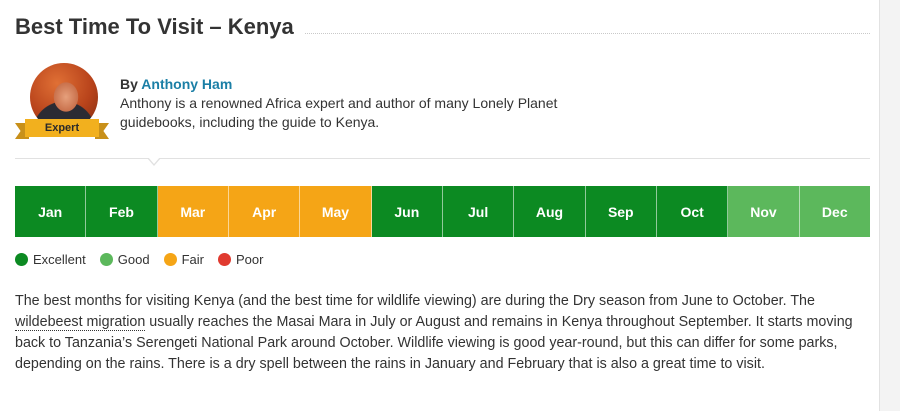  What do you see at coordinates (170, 259) in the screenshot?
I see `legend-dot-fair` at bounding box center [170, 259].